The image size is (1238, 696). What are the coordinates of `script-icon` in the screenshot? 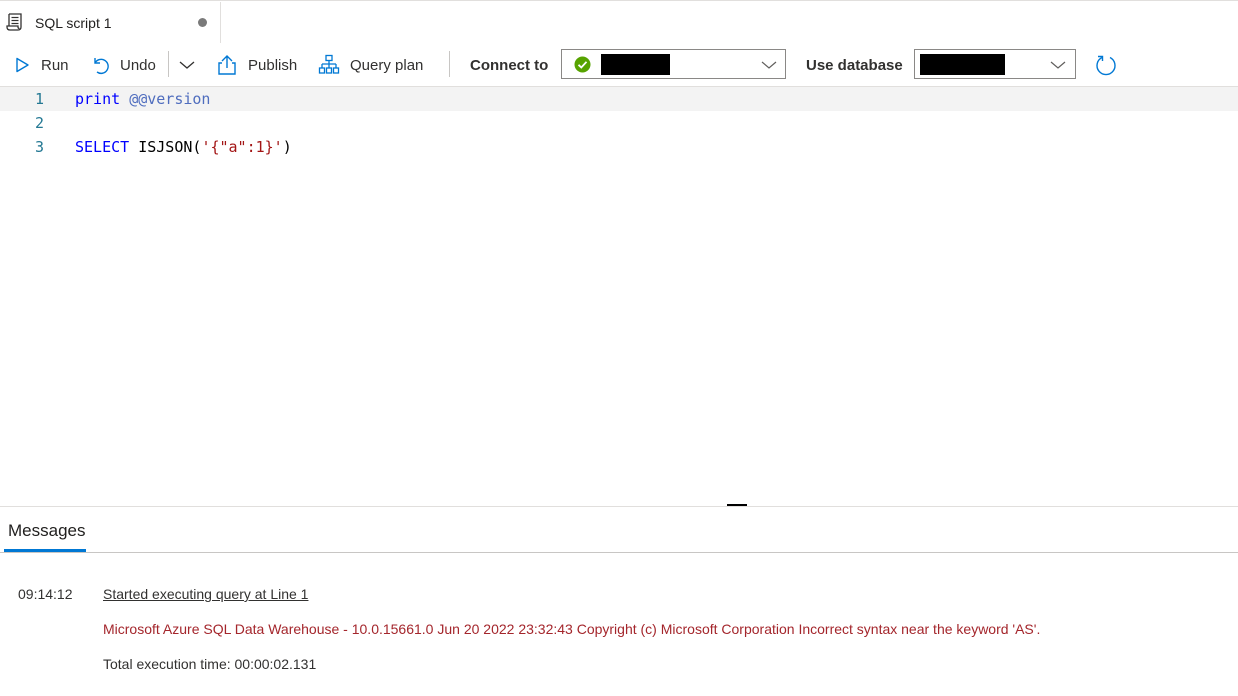 It's located at (15, 22).